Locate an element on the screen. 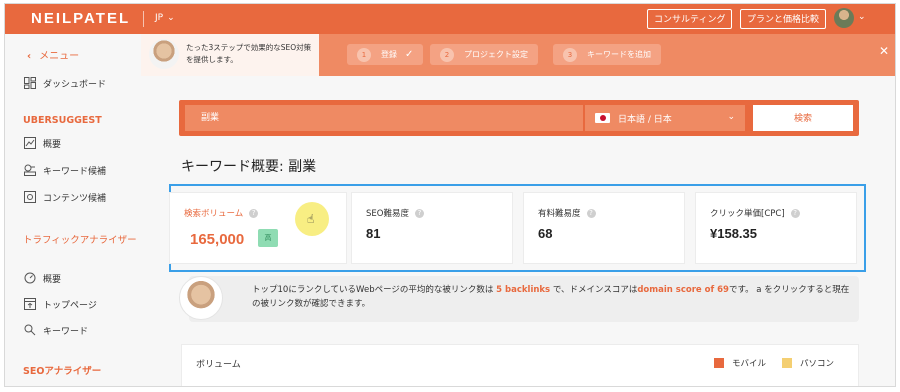 Image resolution: width=900 pixels, height=392 pixels. gauge-icon is located at coordinates (30, 278).